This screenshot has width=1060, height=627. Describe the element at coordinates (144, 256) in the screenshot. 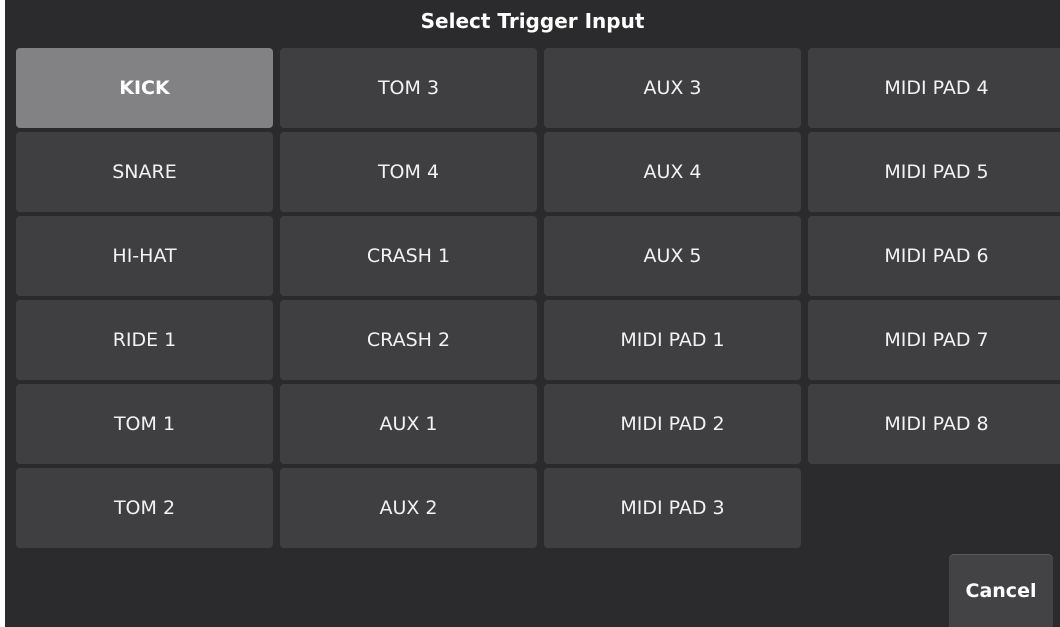

I see `trigger-option-hi-hat: HI-HAT` at that location.